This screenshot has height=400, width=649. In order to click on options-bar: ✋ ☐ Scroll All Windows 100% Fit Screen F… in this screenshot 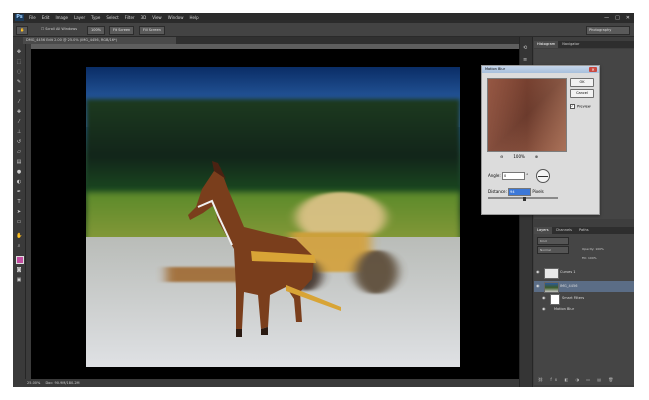, I will do `click(323, 30)`.